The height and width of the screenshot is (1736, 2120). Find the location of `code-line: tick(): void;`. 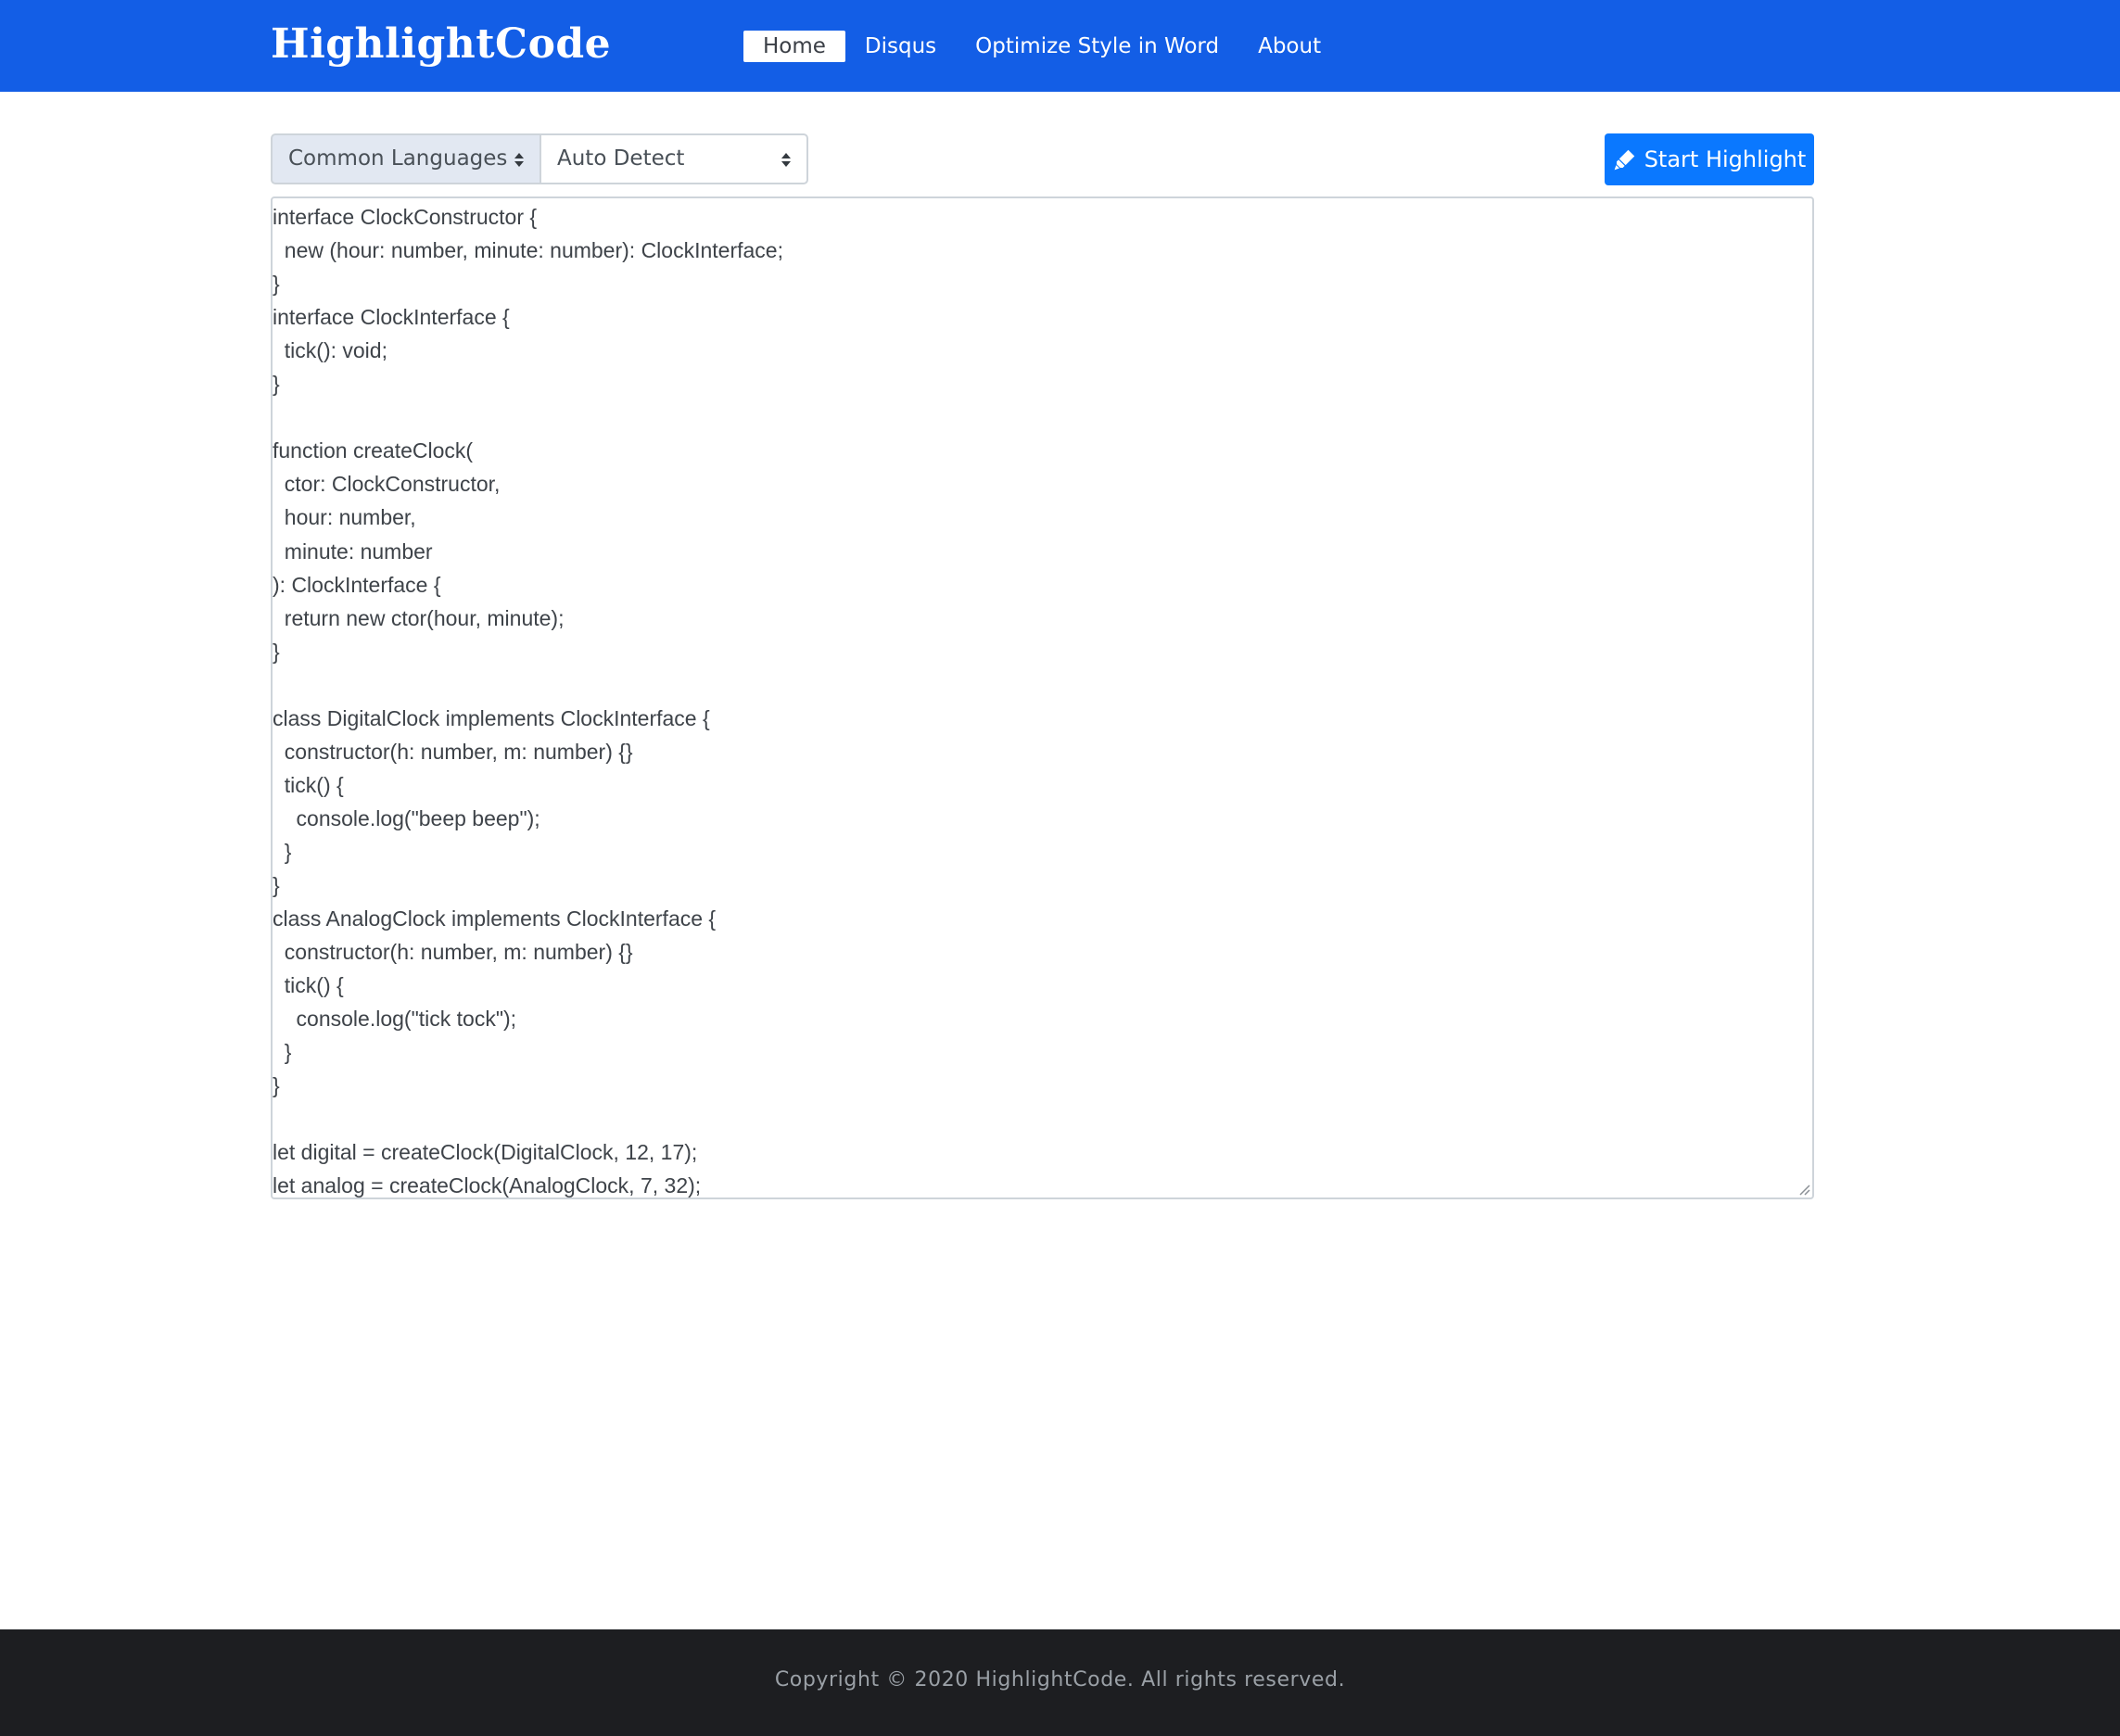

code-line: tick(): void; is located at coordinates (330, 350).